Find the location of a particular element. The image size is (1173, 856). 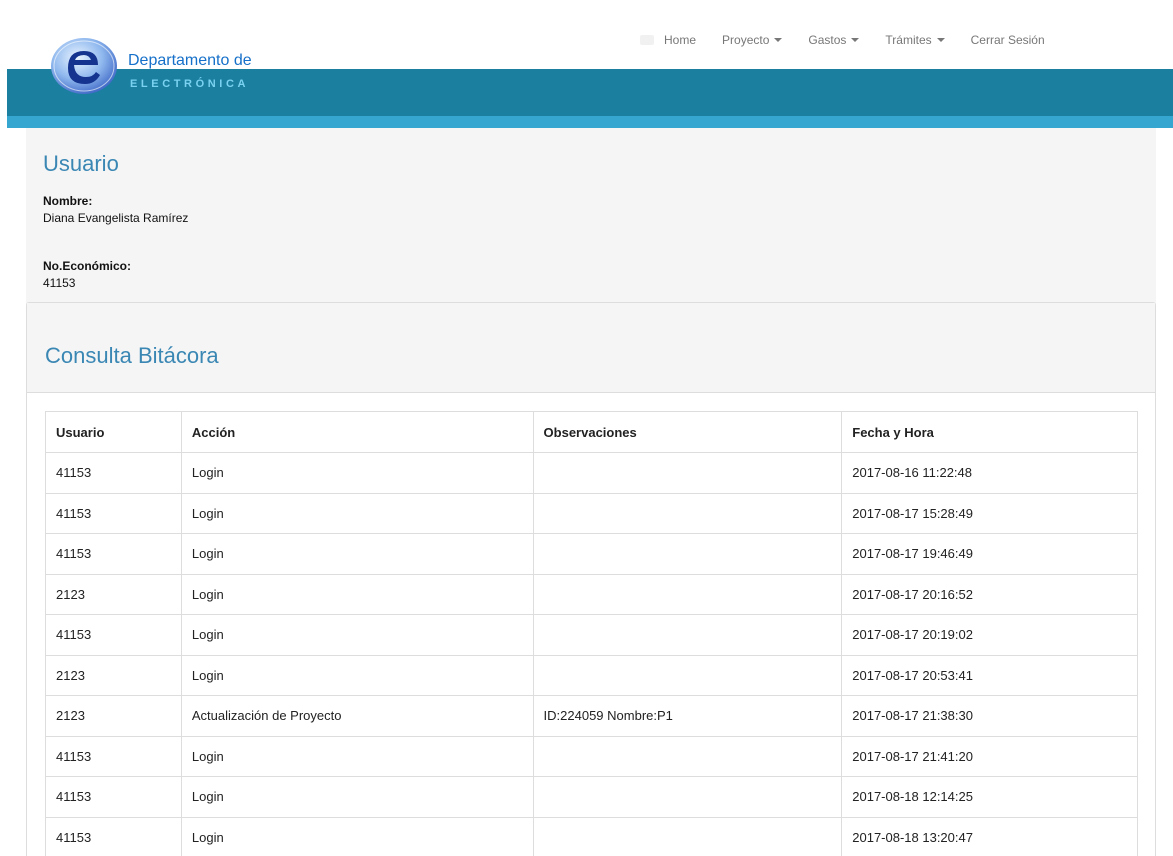

name-value: Diana Evangelista Ramírez is located at coordinates (116, 218).